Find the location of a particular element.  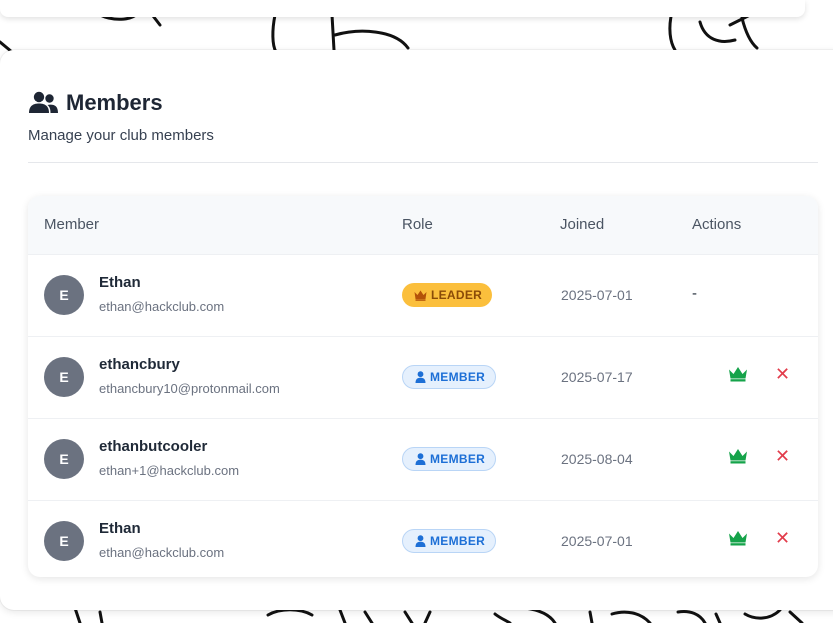

role-label: LEADER is located at coordinates (457, 295).